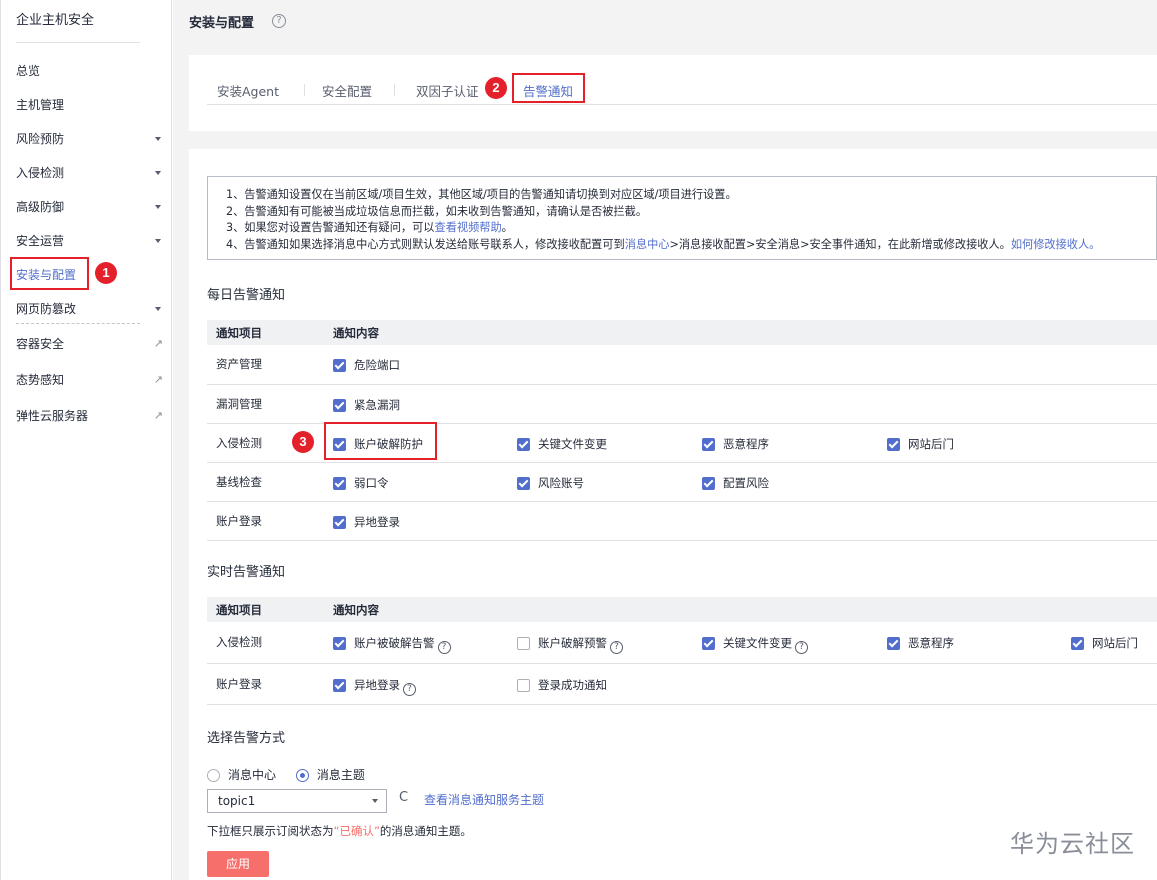  Describe the element at coordinates (246, 572) in the screenshot. I see `realtime-alarm-title: 实时告警通知` at that location.